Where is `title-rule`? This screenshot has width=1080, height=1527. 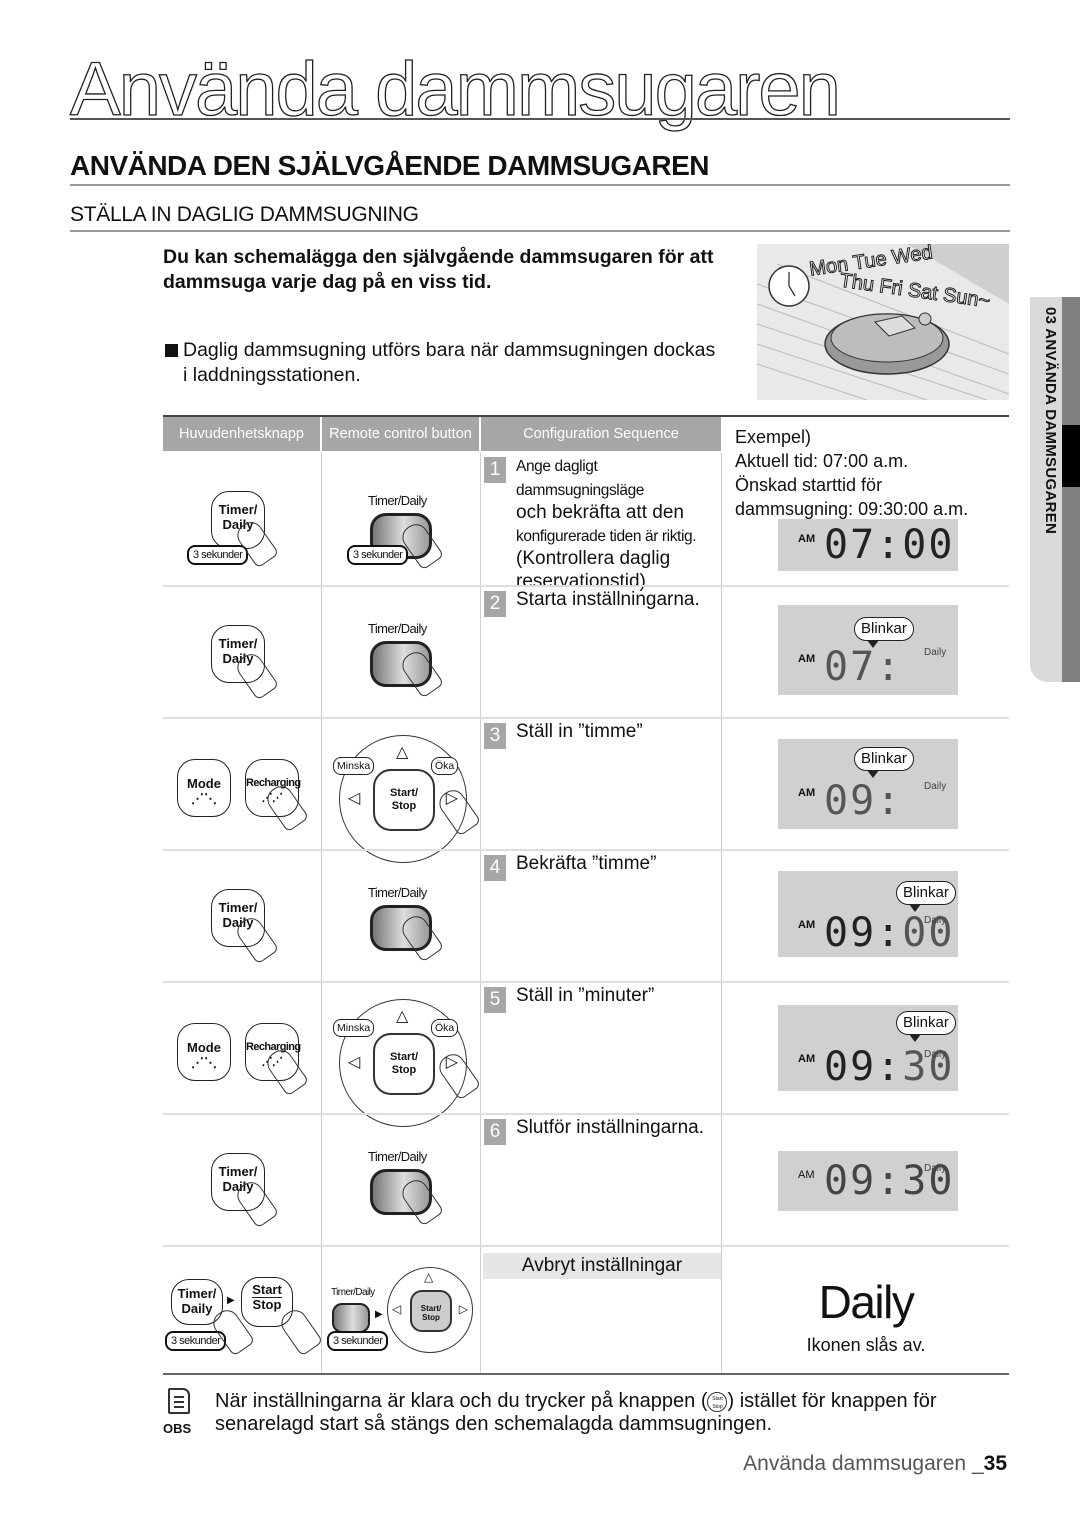
title-rule is located at coordinates (540, 119).